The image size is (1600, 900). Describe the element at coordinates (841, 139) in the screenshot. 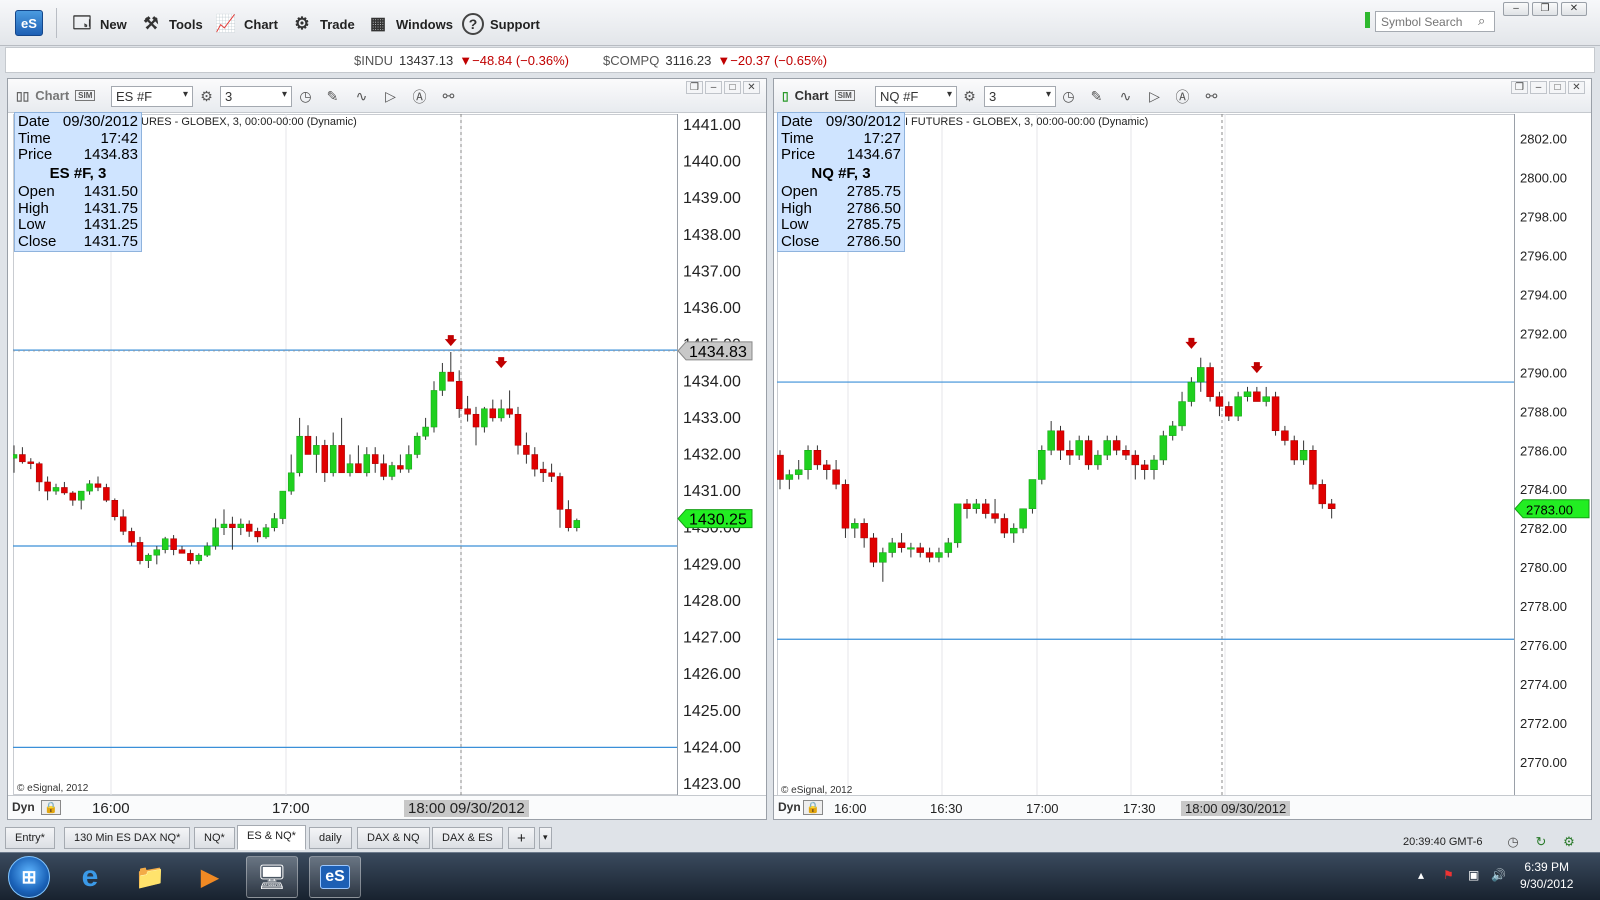

I see `info-row-time: Time 17:27` at that location.